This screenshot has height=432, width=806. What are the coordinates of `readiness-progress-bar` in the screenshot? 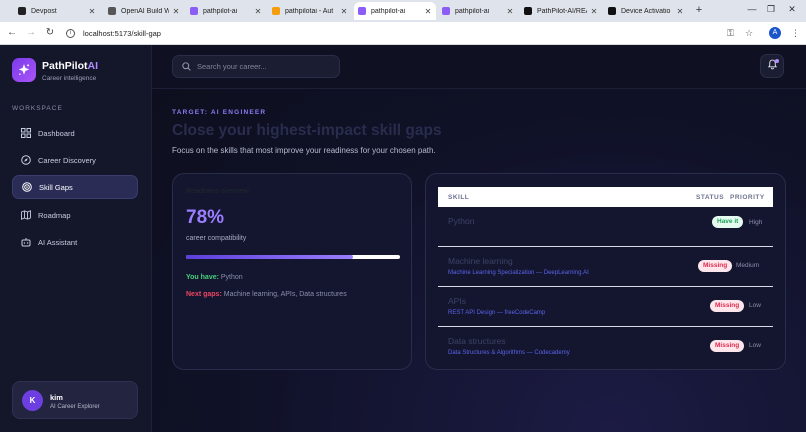 It's located at (293, 257).